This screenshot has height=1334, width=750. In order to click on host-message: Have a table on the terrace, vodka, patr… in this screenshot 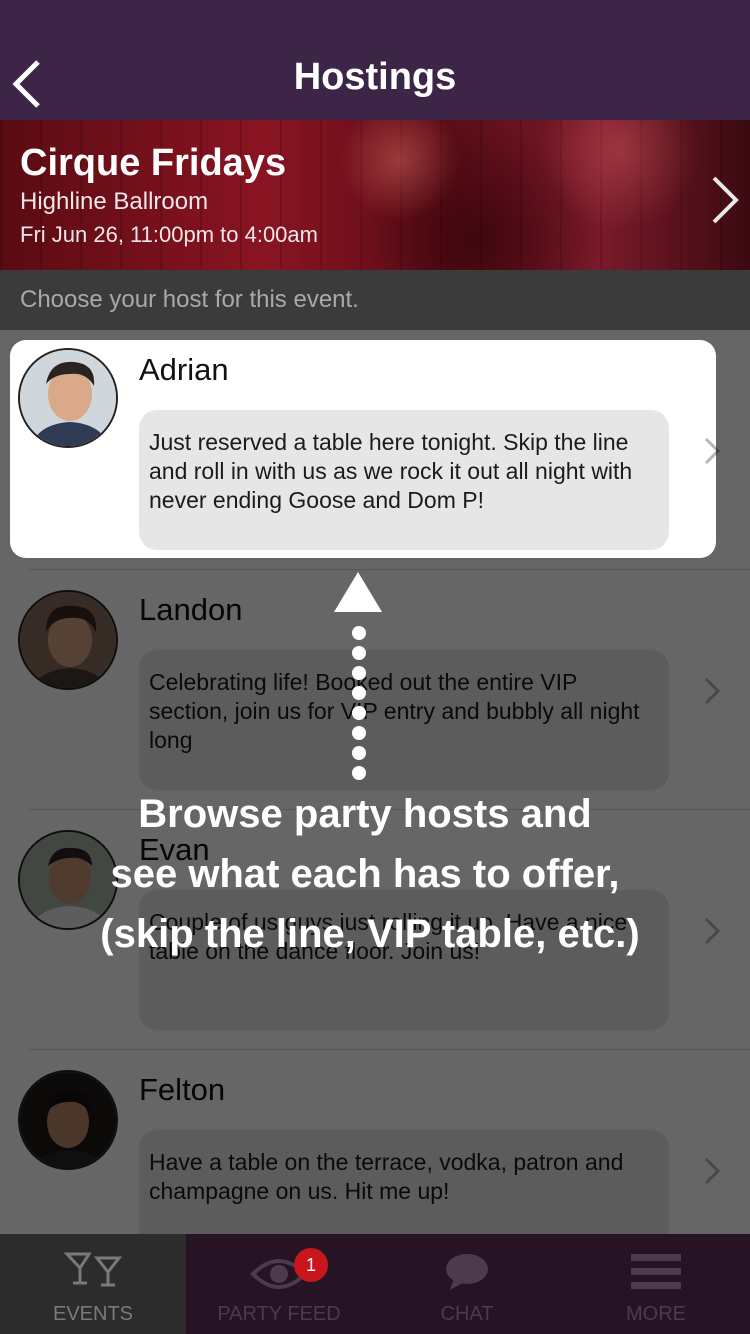, I will do `click(404, 1182)`.